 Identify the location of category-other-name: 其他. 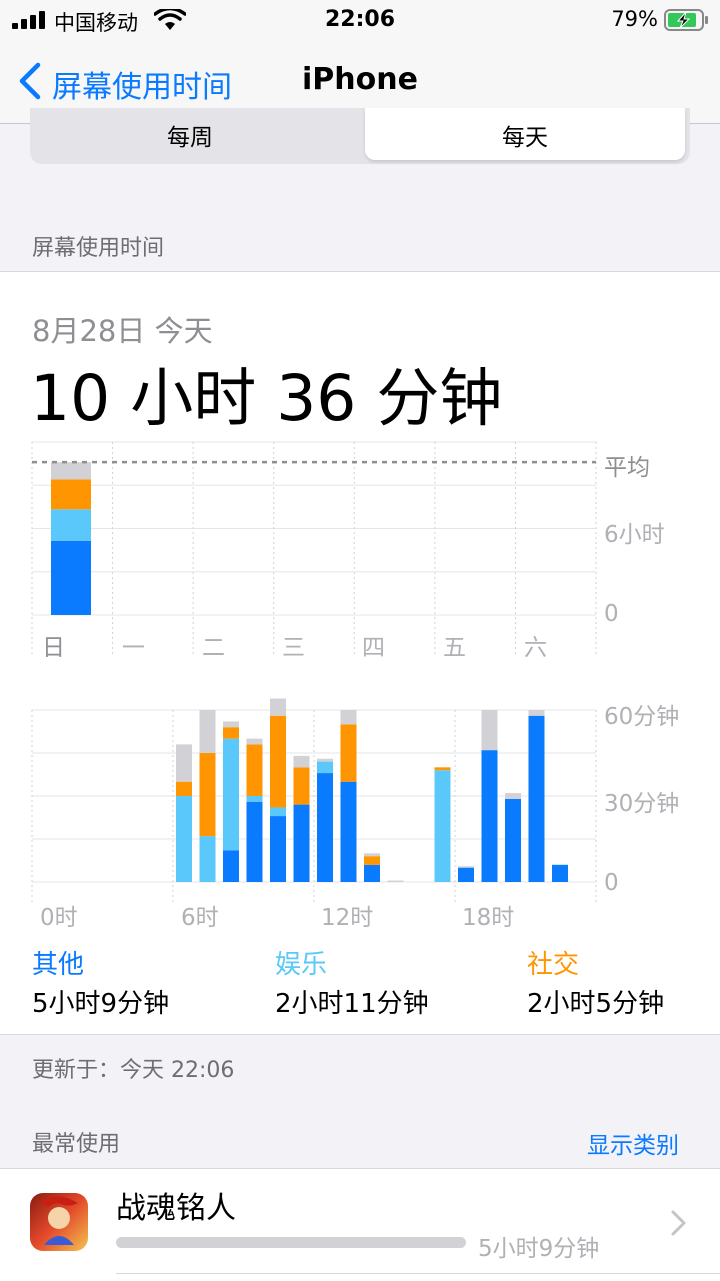
(58, 965).